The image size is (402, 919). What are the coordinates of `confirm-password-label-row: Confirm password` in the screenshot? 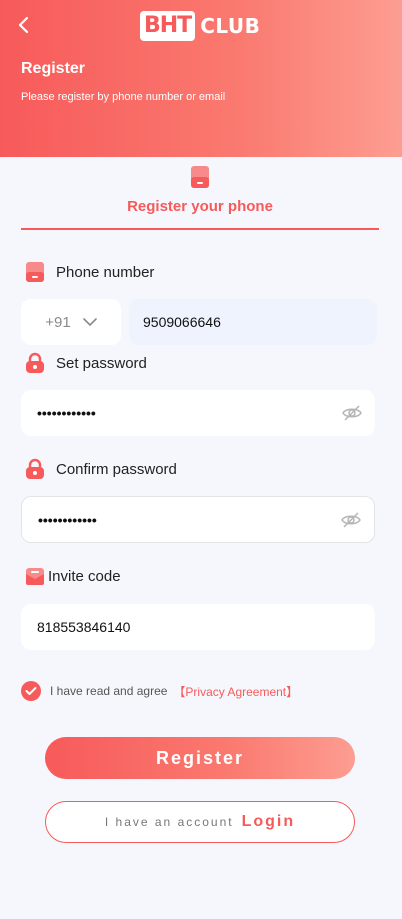 It's located at (100, 469).